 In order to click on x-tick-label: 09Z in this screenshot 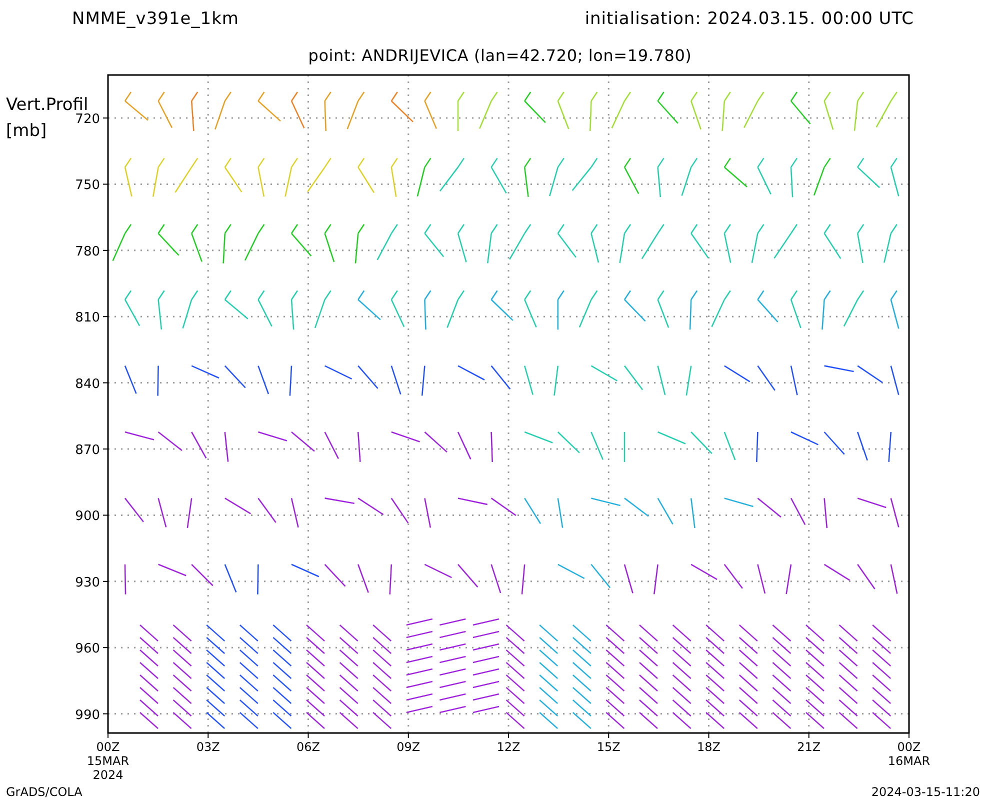, I will do `click(408, 747)`.